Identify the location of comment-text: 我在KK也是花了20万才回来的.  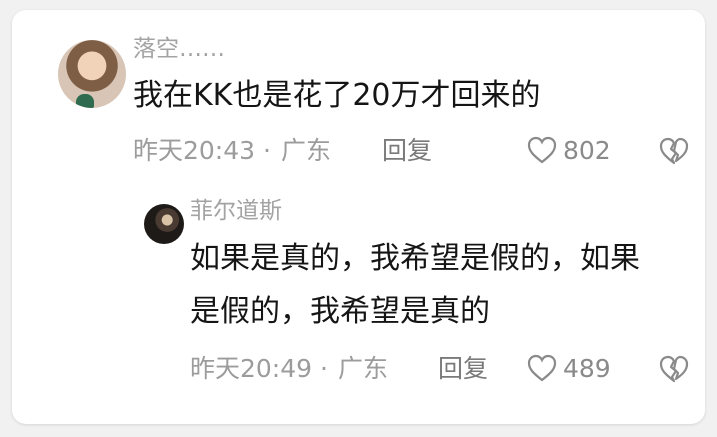
(337, 95).